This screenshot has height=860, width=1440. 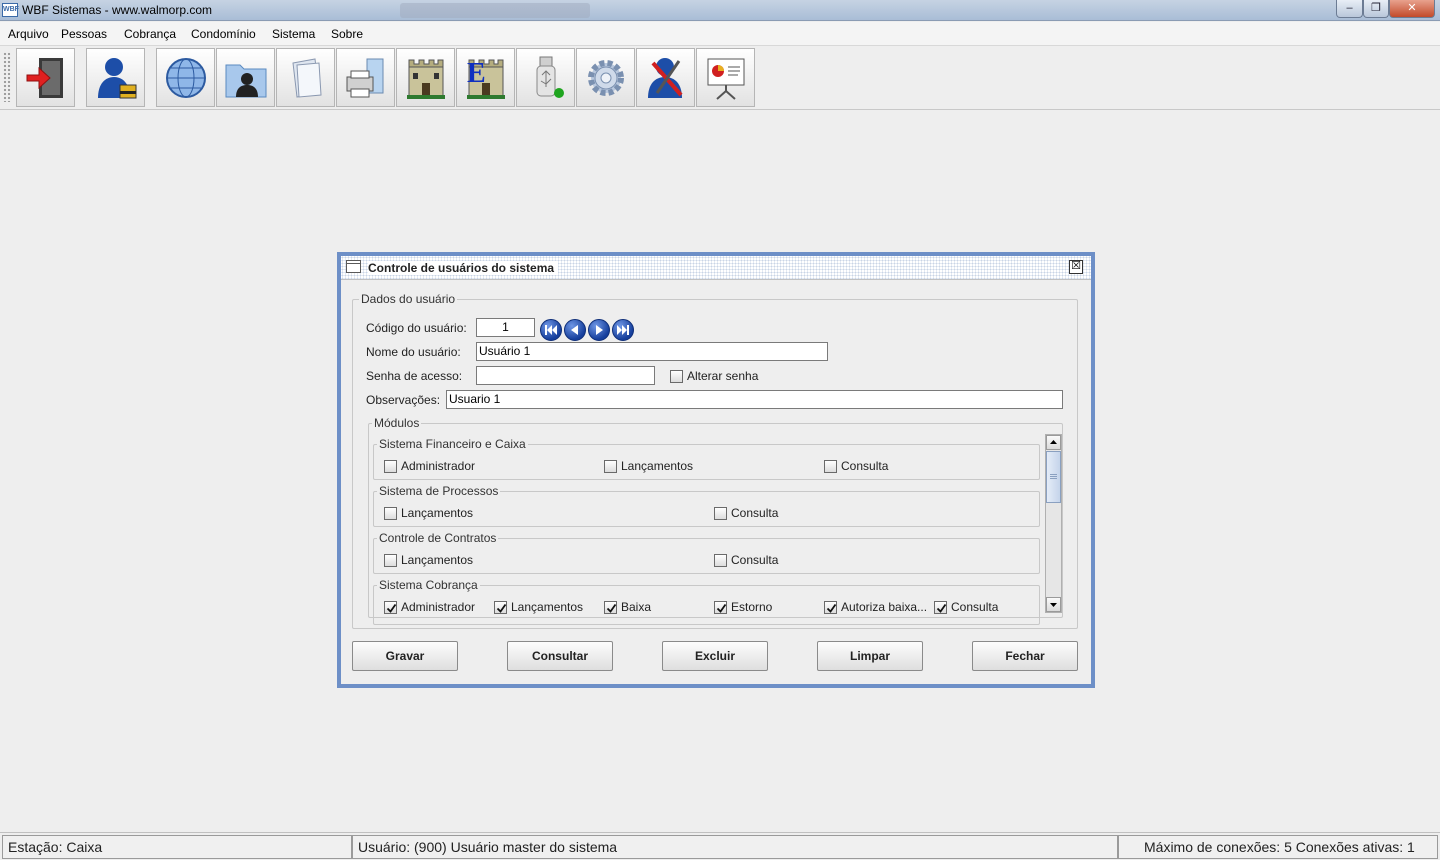 What do you see at coordinates (1053, 523) in the screenshot?
I see `modules-scrollbar` at bounding box center [1053, 523].